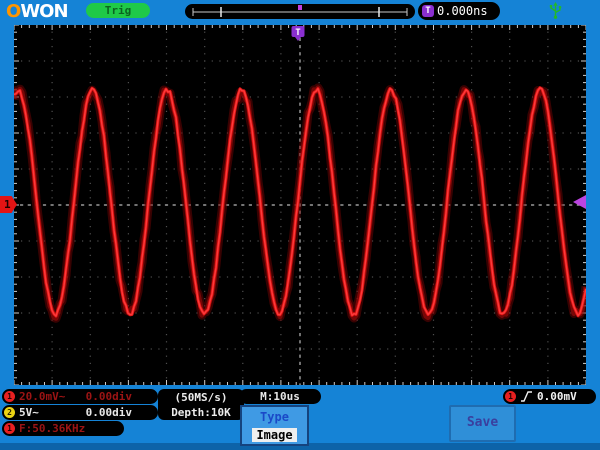 The height and width of the screenshot is (450, 600). What do you see at coordinates (108, 412) in the screenshot?
I see `ch2-offset: 0.00div` at bounding box center [108, 412].